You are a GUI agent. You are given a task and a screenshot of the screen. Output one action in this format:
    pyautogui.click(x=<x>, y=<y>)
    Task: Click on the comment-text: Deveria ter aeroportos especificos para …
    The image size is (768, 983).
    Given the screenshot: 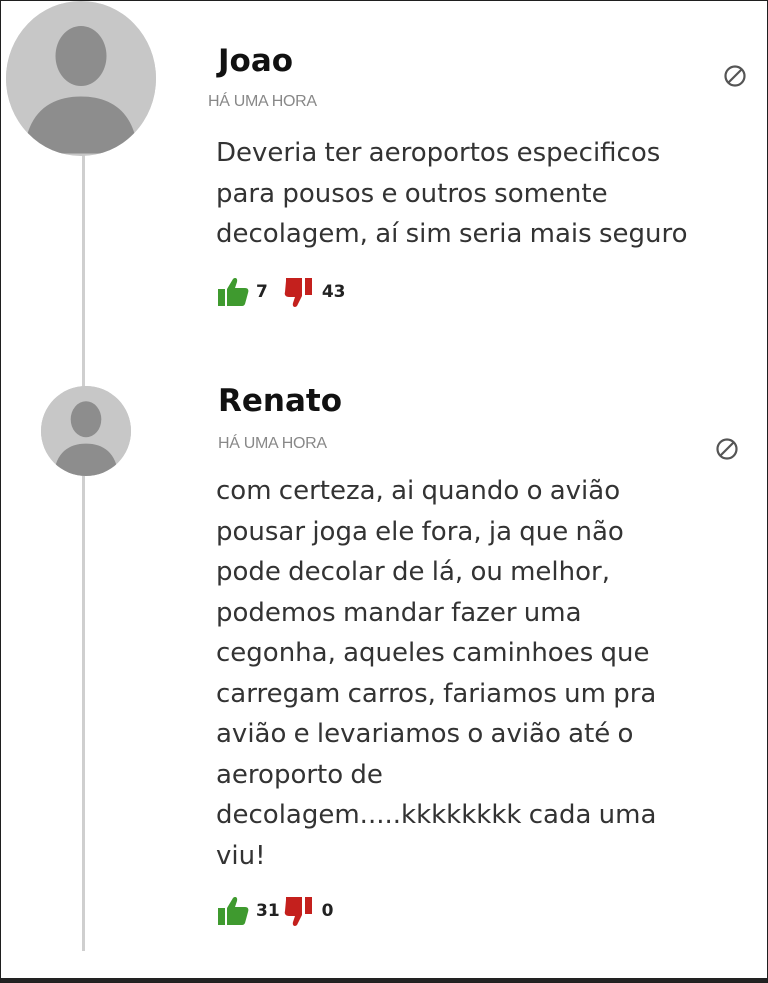 What is the action you would take?
    pyautogui.click(x=452, y=193)
    